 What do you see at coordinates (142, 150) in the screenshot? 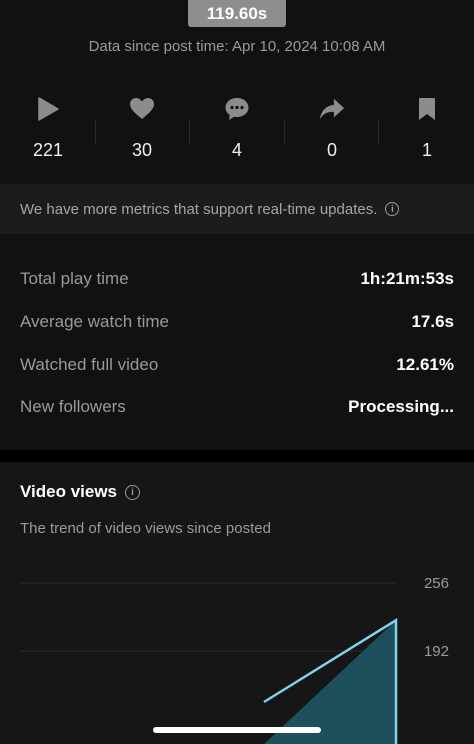
I see `stat-likes-count: 30` at bounding box center [142, 150].